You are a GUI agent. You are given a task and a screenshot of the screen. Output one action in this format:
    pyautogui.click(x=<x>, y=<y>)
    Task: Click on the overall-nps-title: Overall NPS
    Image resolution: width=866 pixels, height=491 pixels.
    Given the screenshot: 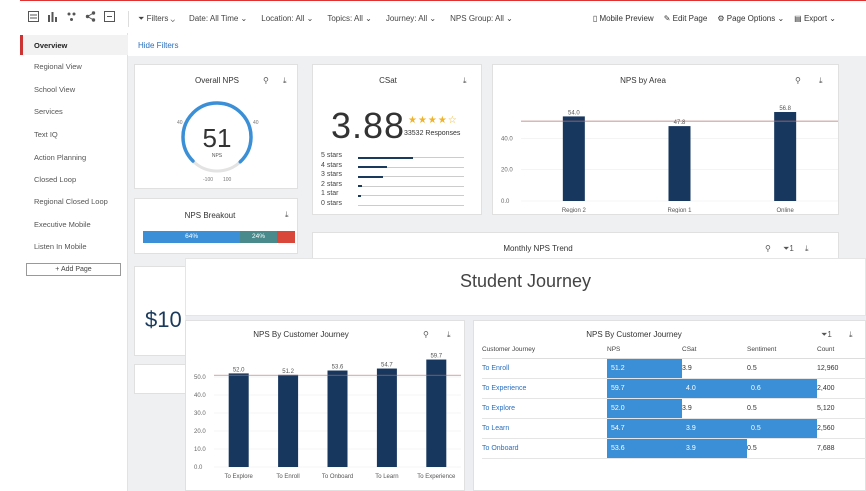 What is the action you would take?
    pyautogui.click(x=216, y=80)
    